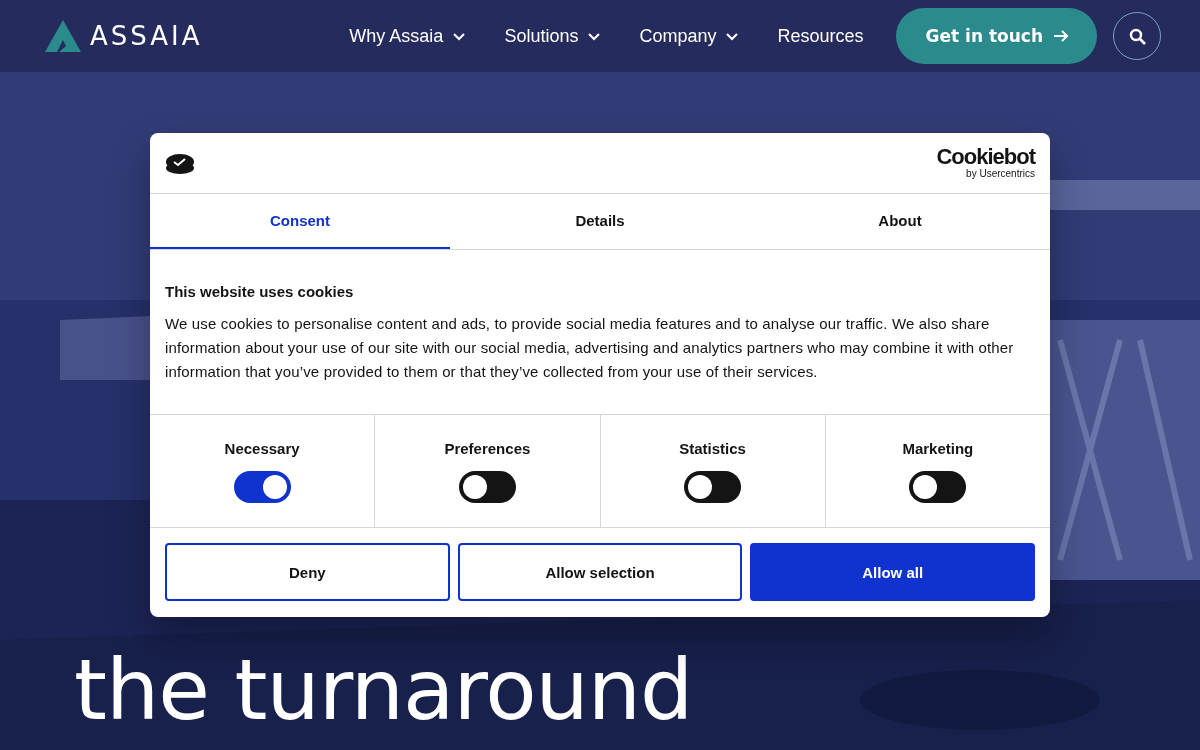 This screenshot has height=750, width=1200. Describe the element at coordinates (1061, 36) in the screenshot. I see `arrow-right-icon` at that location.